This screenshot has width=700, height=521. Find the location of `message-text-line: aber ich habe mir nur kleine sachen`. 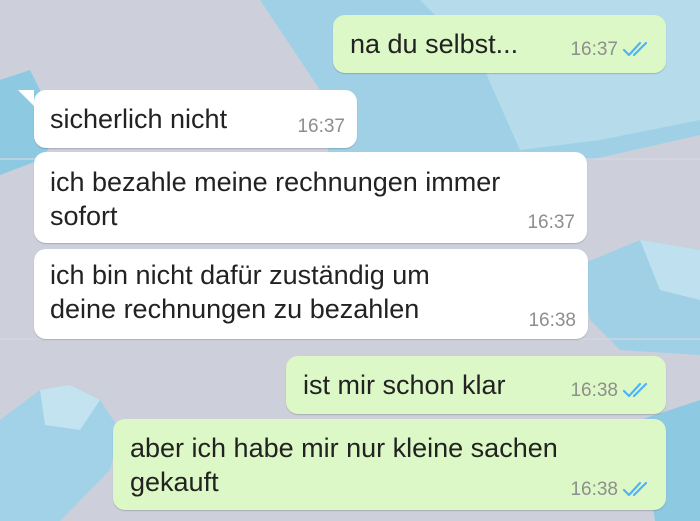

message-text-line: aber ich habe mir nur kleine sachen is located at coordinates (344, 448).